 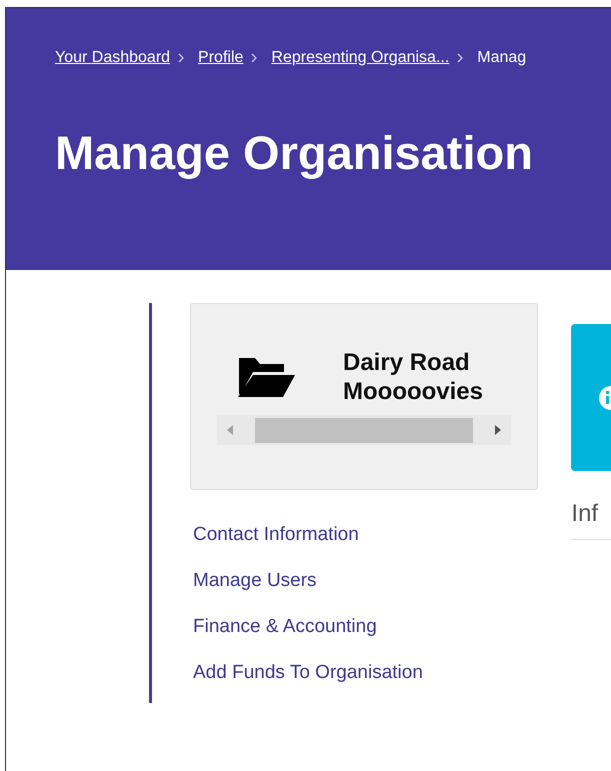 I want to click on breadcrumb-link: Profile, so click(x=221, y=58).